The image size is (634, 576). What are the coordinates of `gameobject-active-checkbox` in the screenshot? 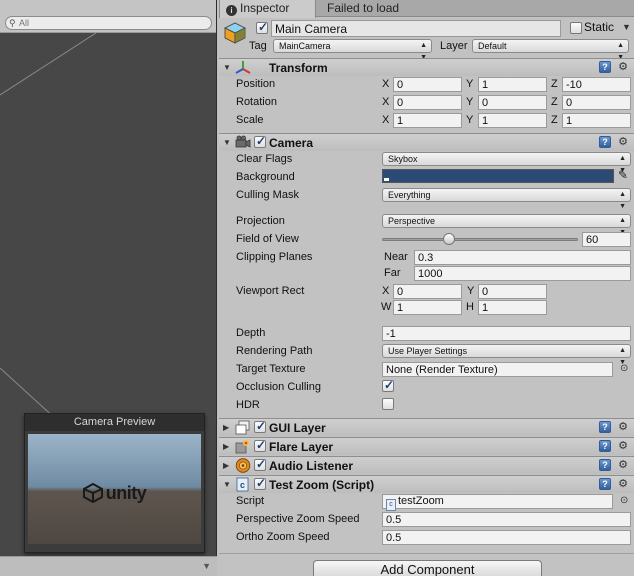 It's located at (262, 27).